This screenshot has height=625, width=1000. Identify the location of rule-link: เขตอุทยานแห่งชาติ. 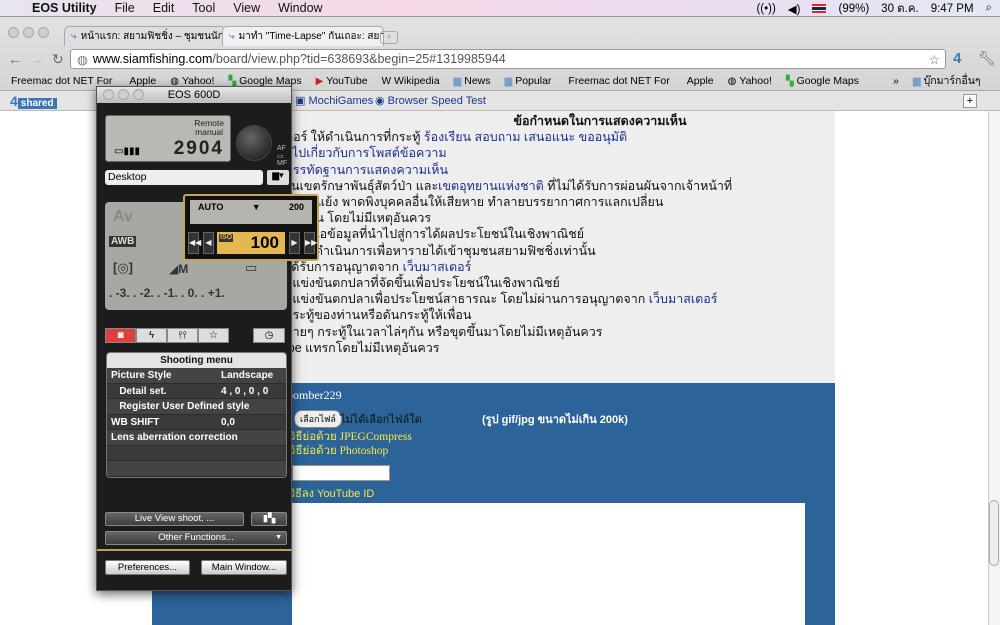
(491, 186).